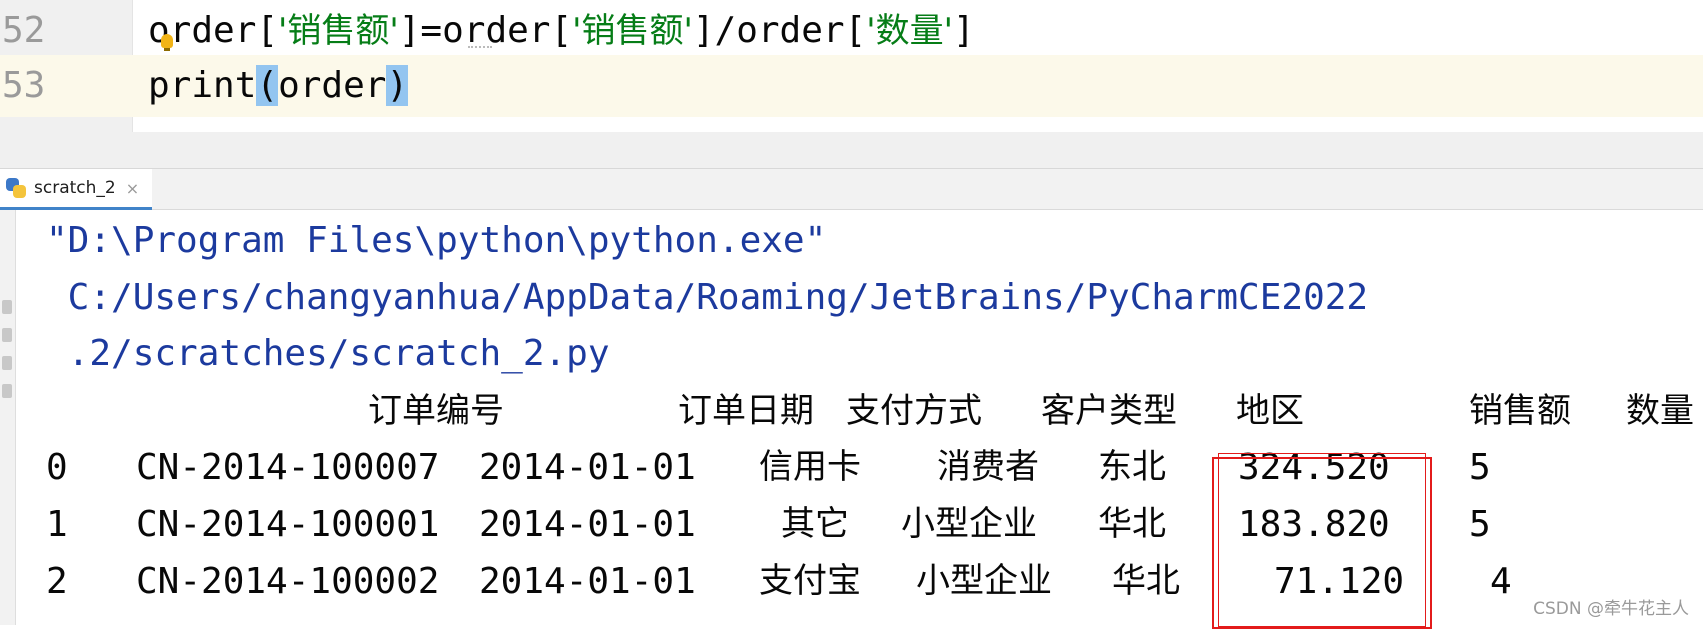  Describe the element at coordinates (914, 411) in the screenshot. I see `table-header-payment: 支付方式` at that location.